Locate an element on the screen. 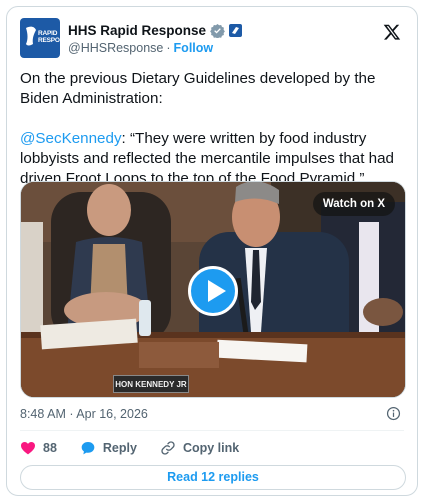 Image resolution: width=424 pixels, height=502 pixels. x-logo-icon is located at coordinates (392, 32).